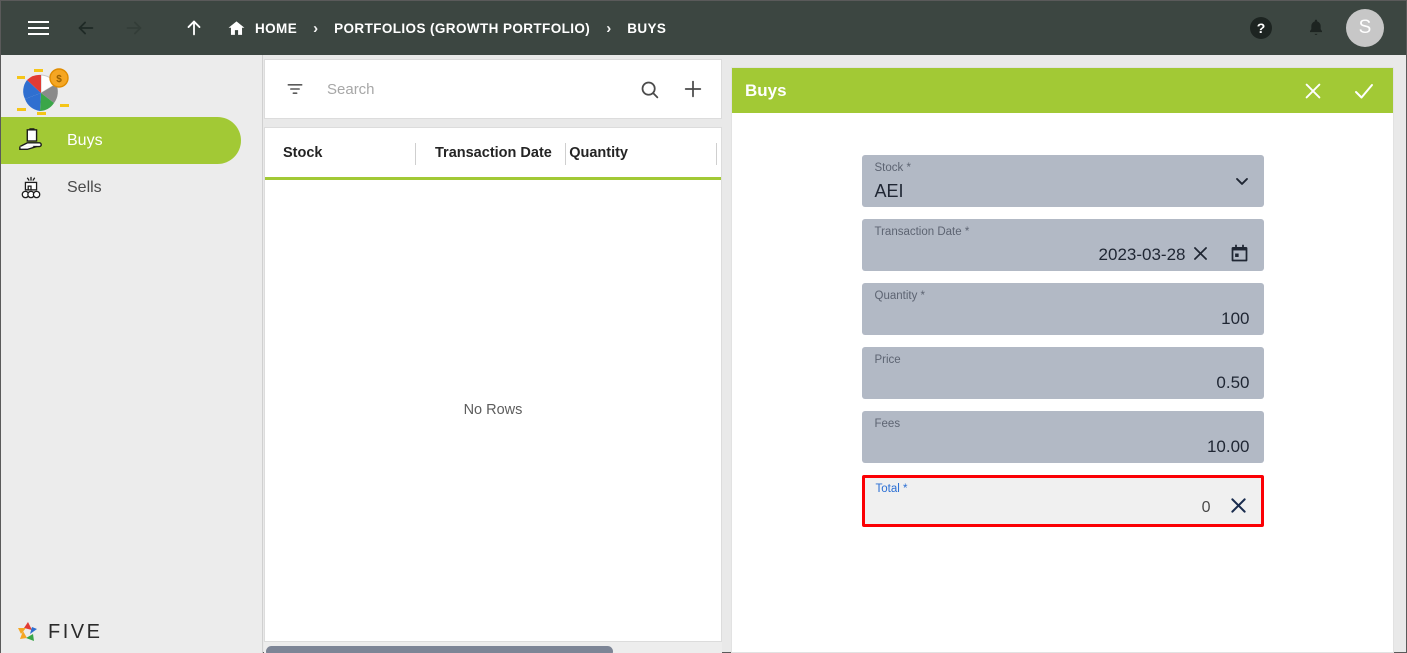  I want to click on grid-header-row: Stock Transaction Date Quantity, so click(493, 154).